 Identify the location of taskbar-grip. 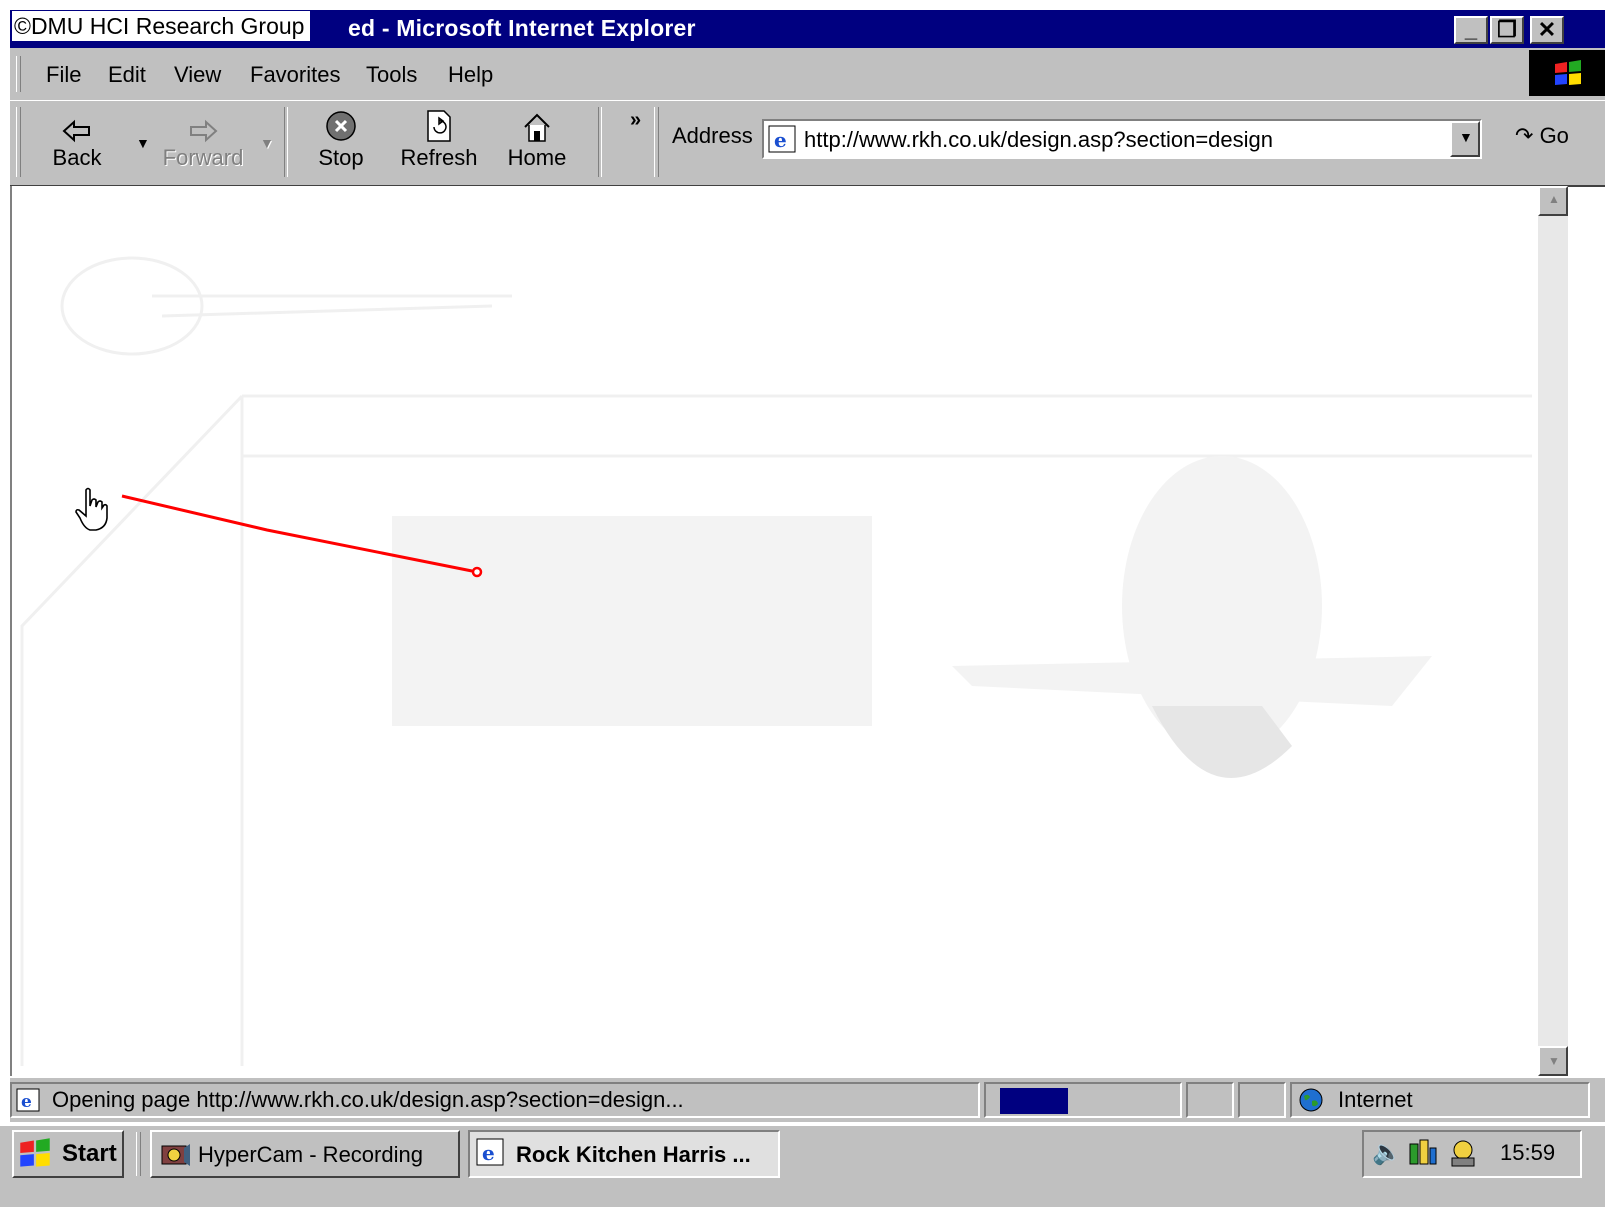
(138, 1154).